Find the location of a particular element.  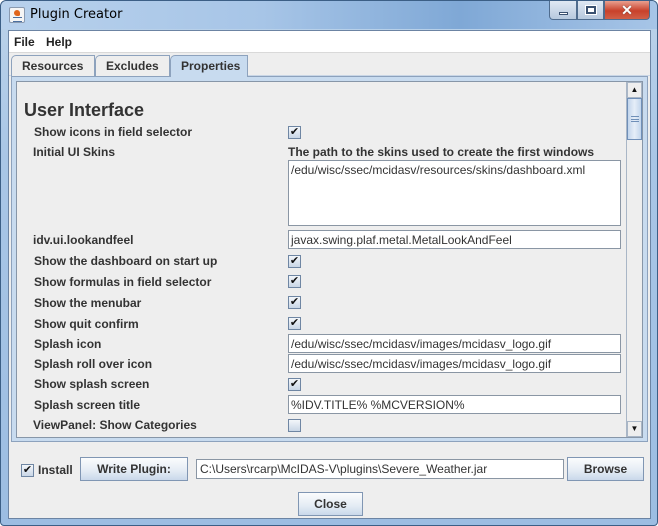

java-app-icon is located at coordinates (17, 15).